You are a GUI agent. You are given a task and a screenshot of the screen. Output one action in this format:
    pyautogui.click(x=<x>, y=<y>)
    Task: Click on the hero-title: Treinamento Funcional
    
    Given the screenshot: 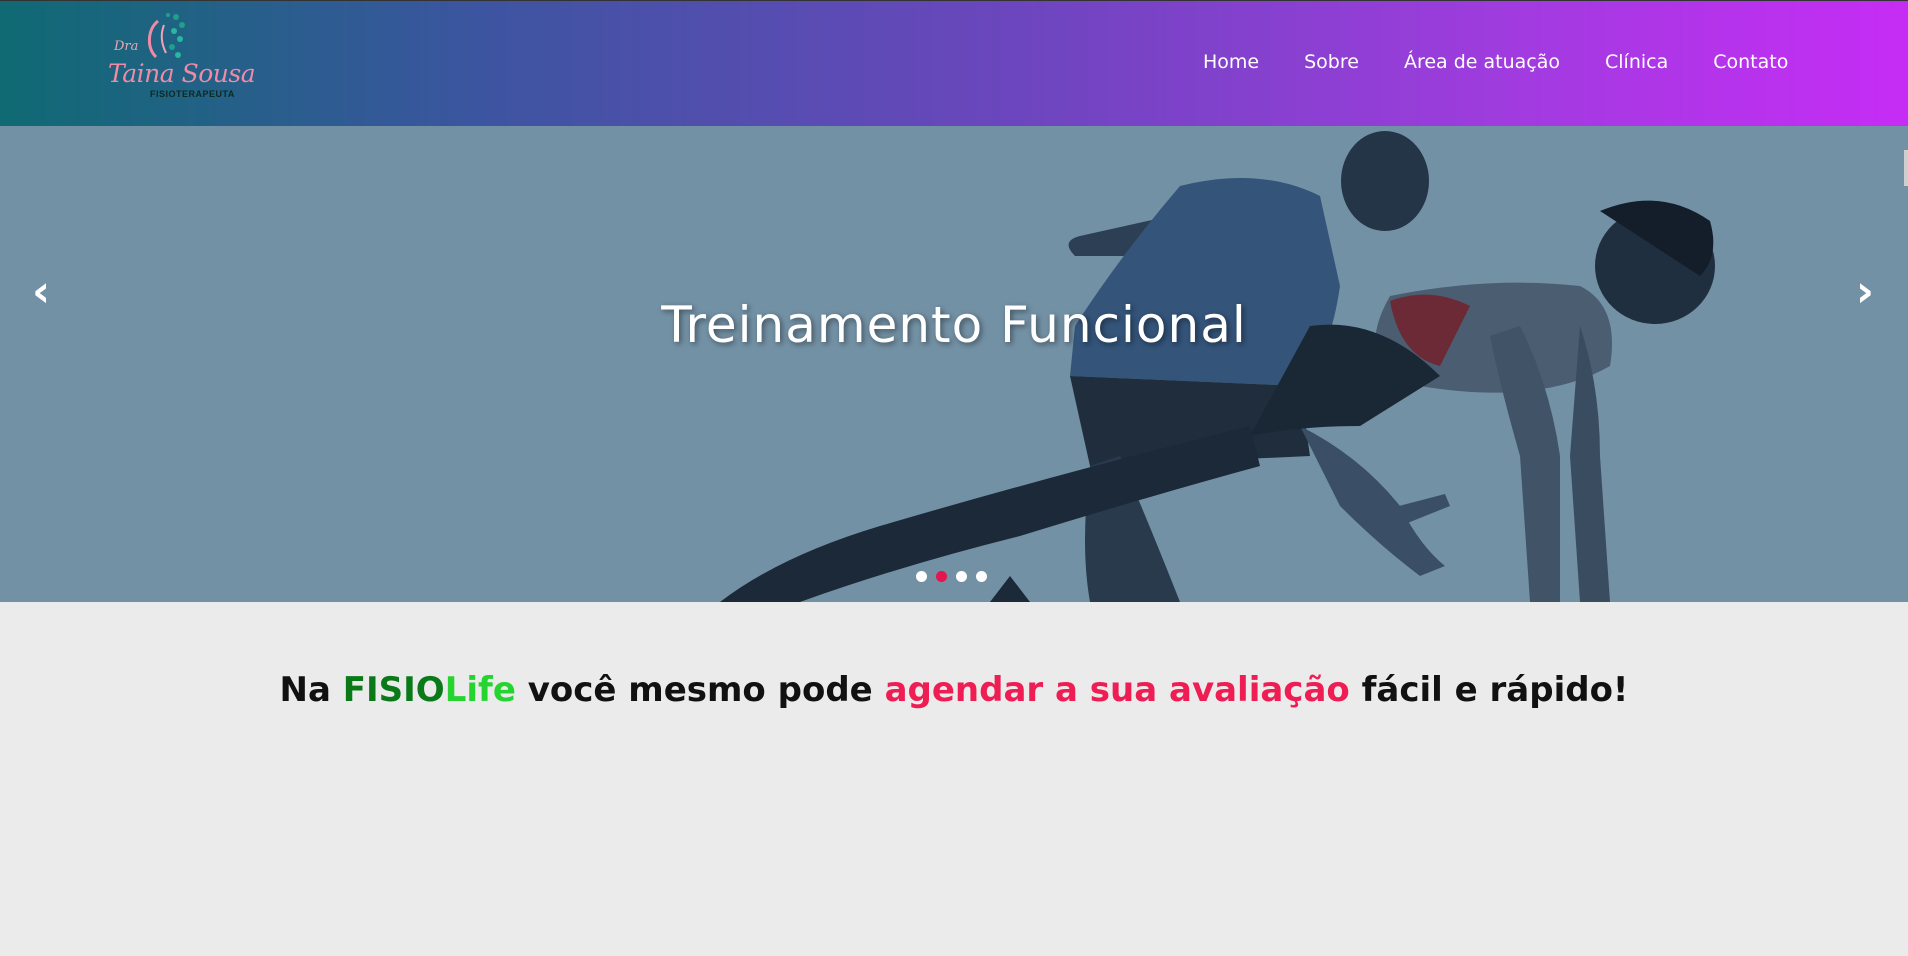 What is the action you would take?
    pyautogui.click(x=954, y=325)
    